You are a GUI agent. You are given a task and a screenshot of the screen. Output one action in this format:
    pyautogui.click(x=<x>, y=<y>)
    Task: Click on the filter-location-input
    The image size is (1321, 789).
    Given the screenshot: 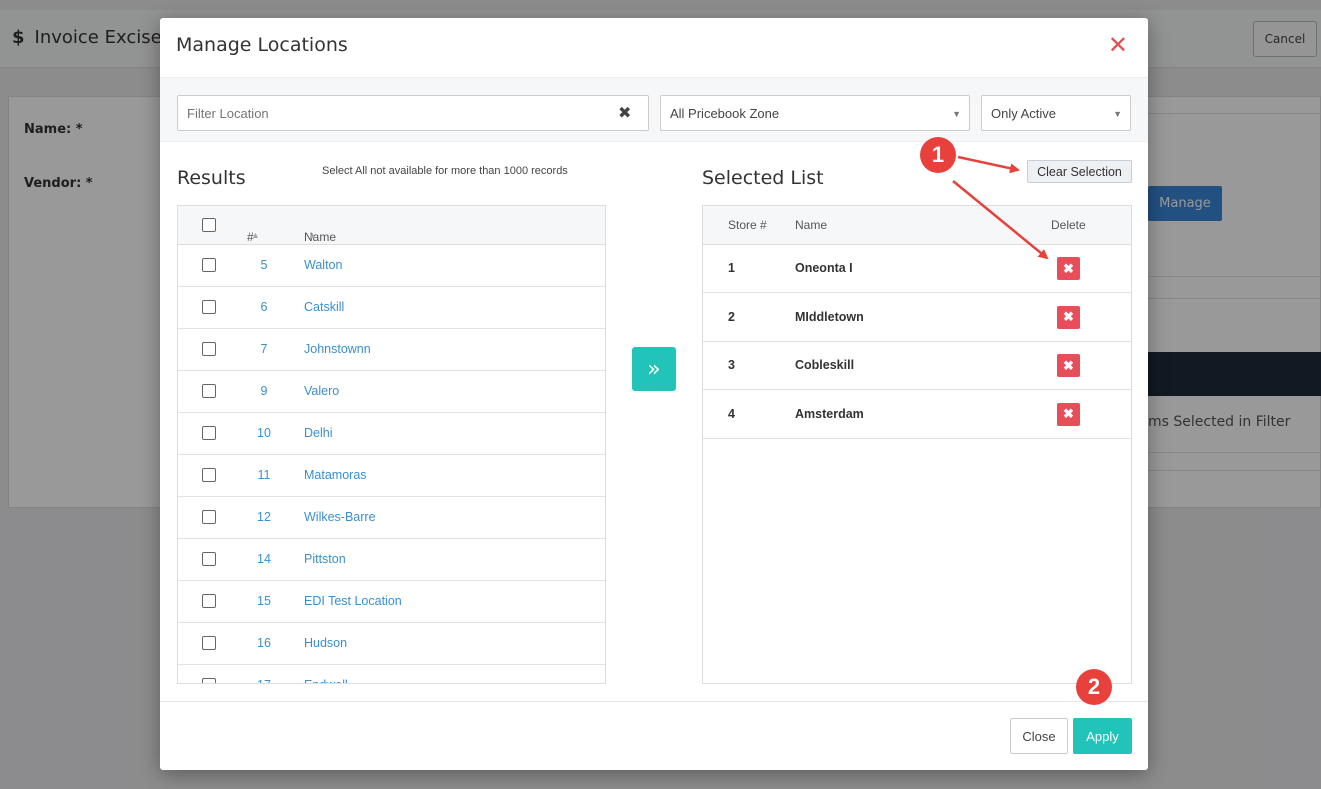 What is the action you would take?
    pyautogui.click(x=413, y=113)
    